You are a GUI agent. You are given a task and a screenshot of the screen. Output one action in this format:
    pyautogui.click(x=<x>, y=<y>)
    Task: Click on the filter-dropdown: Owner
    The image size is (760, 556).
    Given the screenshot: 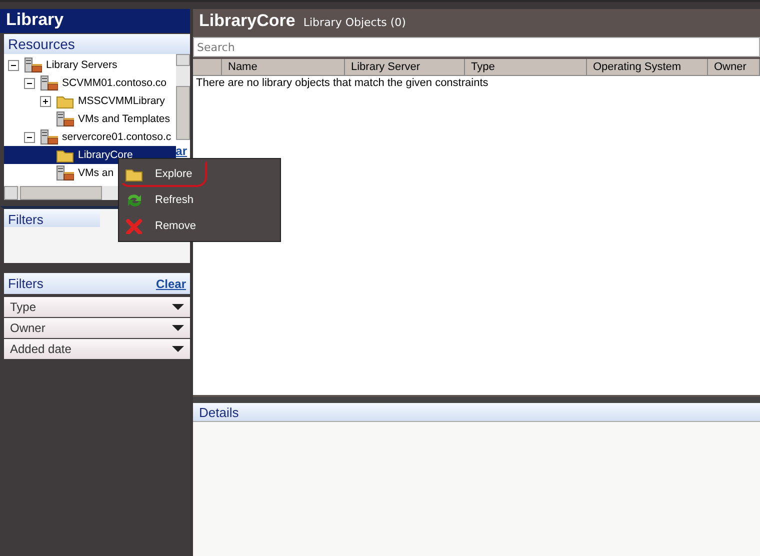 What is the action you would take?
    pyautogui.click(x=97, y=328)
    